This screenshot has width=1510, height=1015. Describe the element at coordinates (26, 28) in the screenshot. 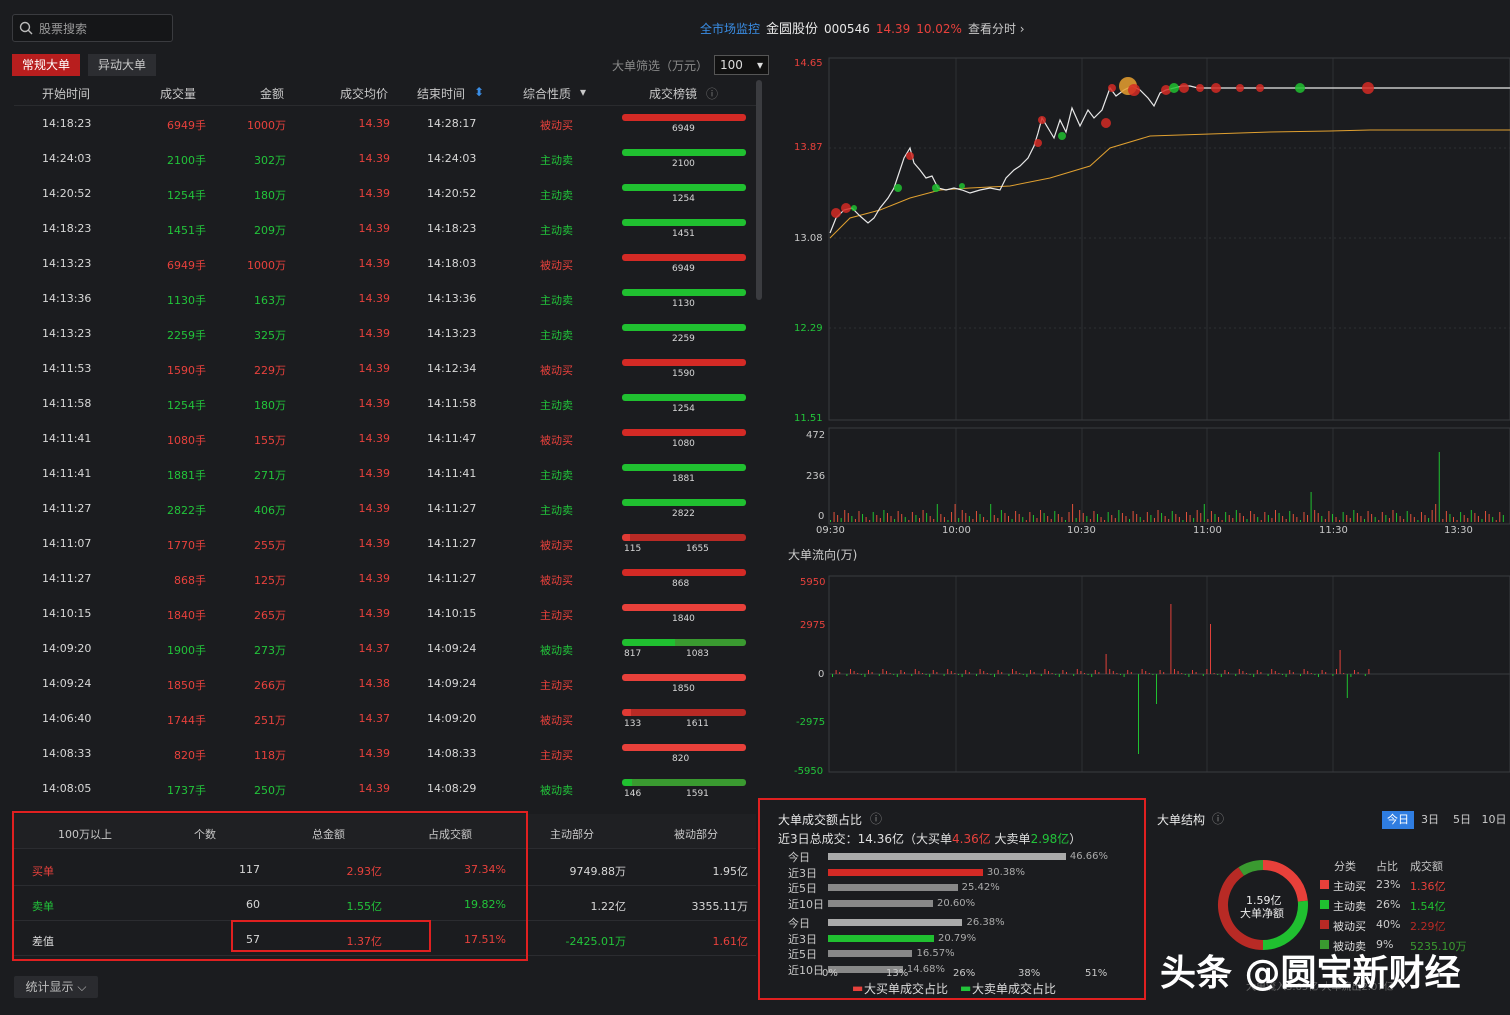

I see `search-icon` at that location.